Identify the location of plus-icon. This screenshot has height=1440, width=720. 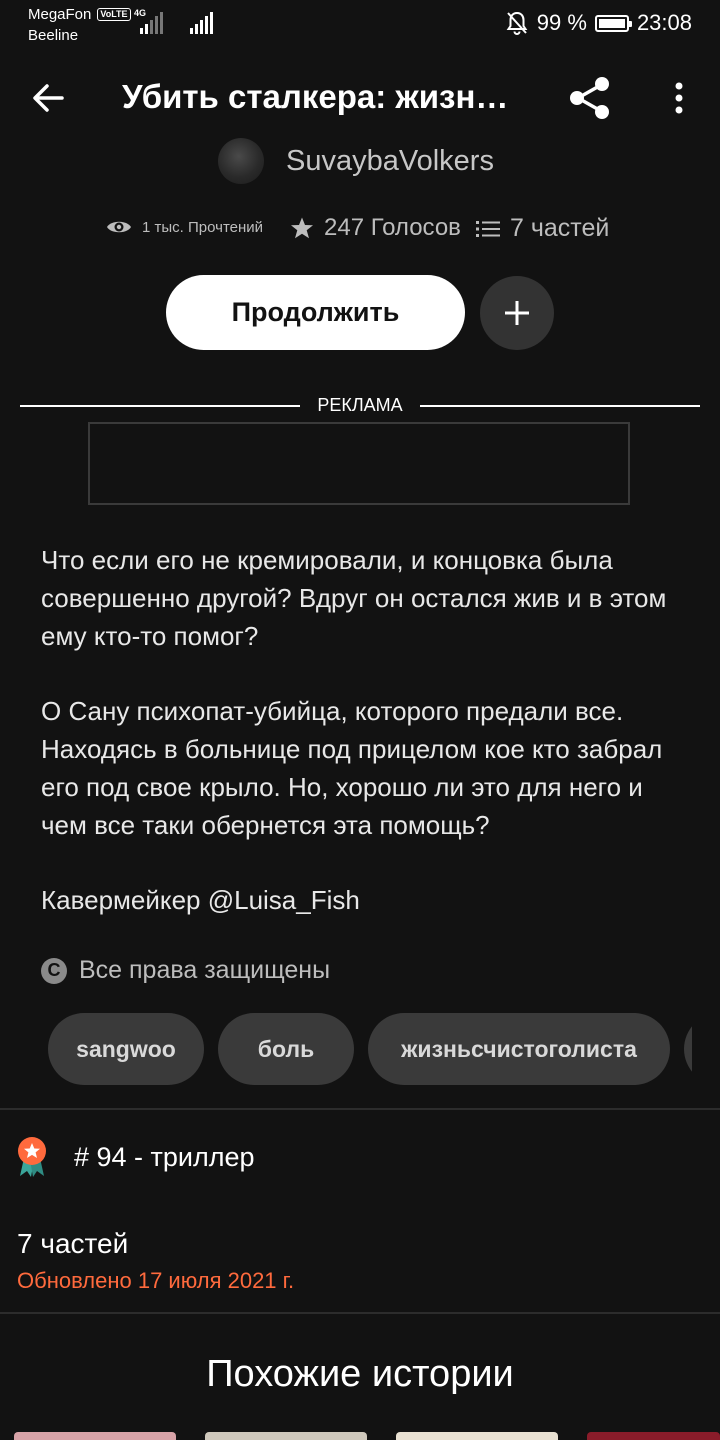
(517, 313).